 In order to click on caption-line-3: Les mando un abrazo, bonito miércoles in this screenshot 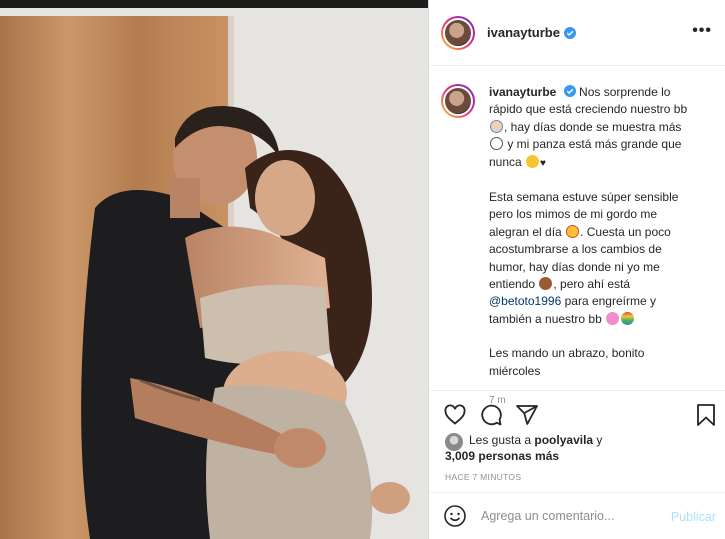, I will do `click(567, 362)`.